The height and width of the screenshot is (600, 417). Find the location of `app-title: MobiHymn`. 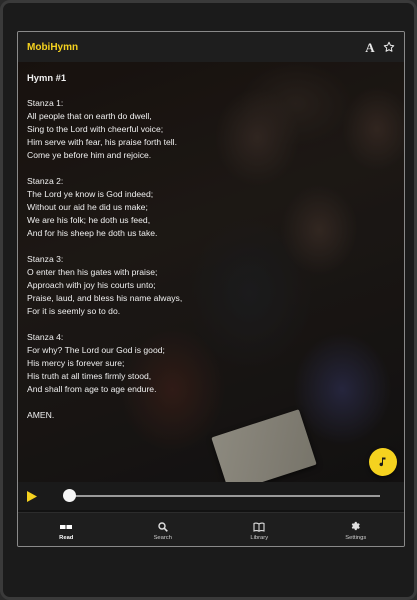

app-title: MobiHymn is located at coordinates (53, 47).